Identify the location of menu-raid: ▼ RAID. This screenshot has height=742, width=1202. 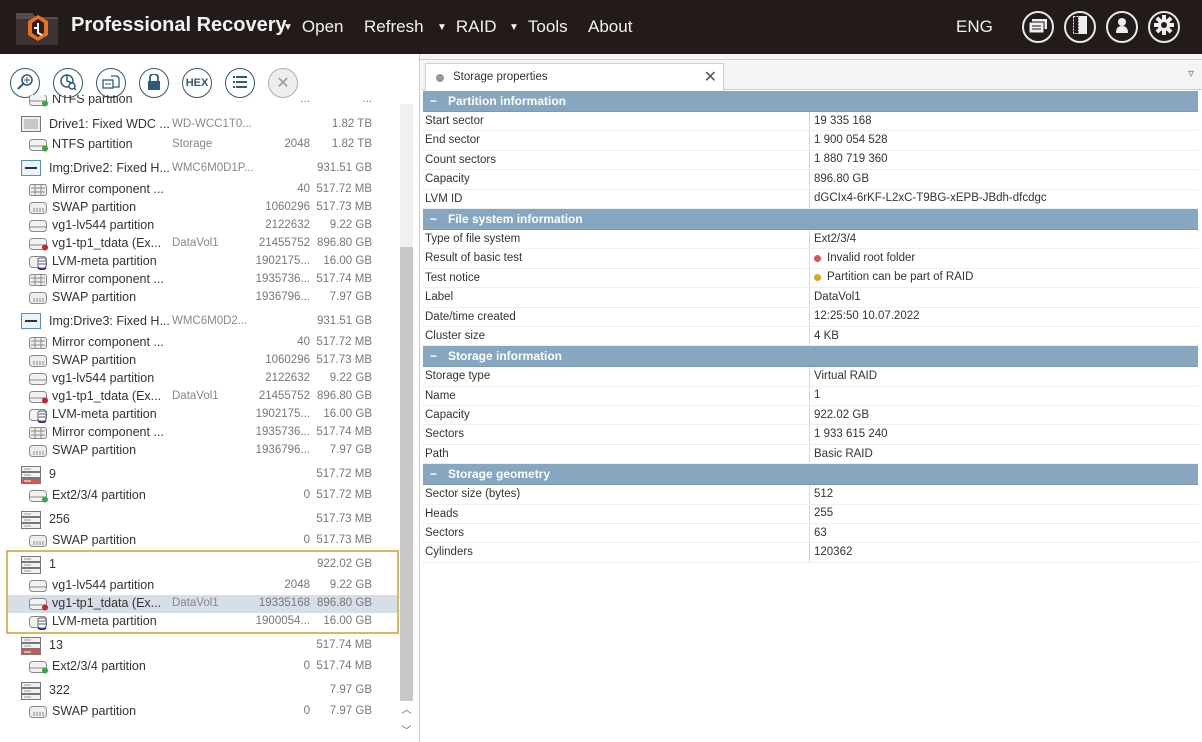
(467, 27).